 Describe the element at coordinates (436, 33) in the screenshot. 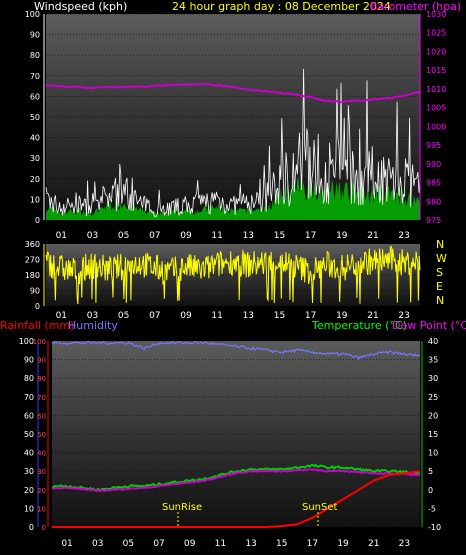

I see `barometer-axis-tick: 1025` at that location.